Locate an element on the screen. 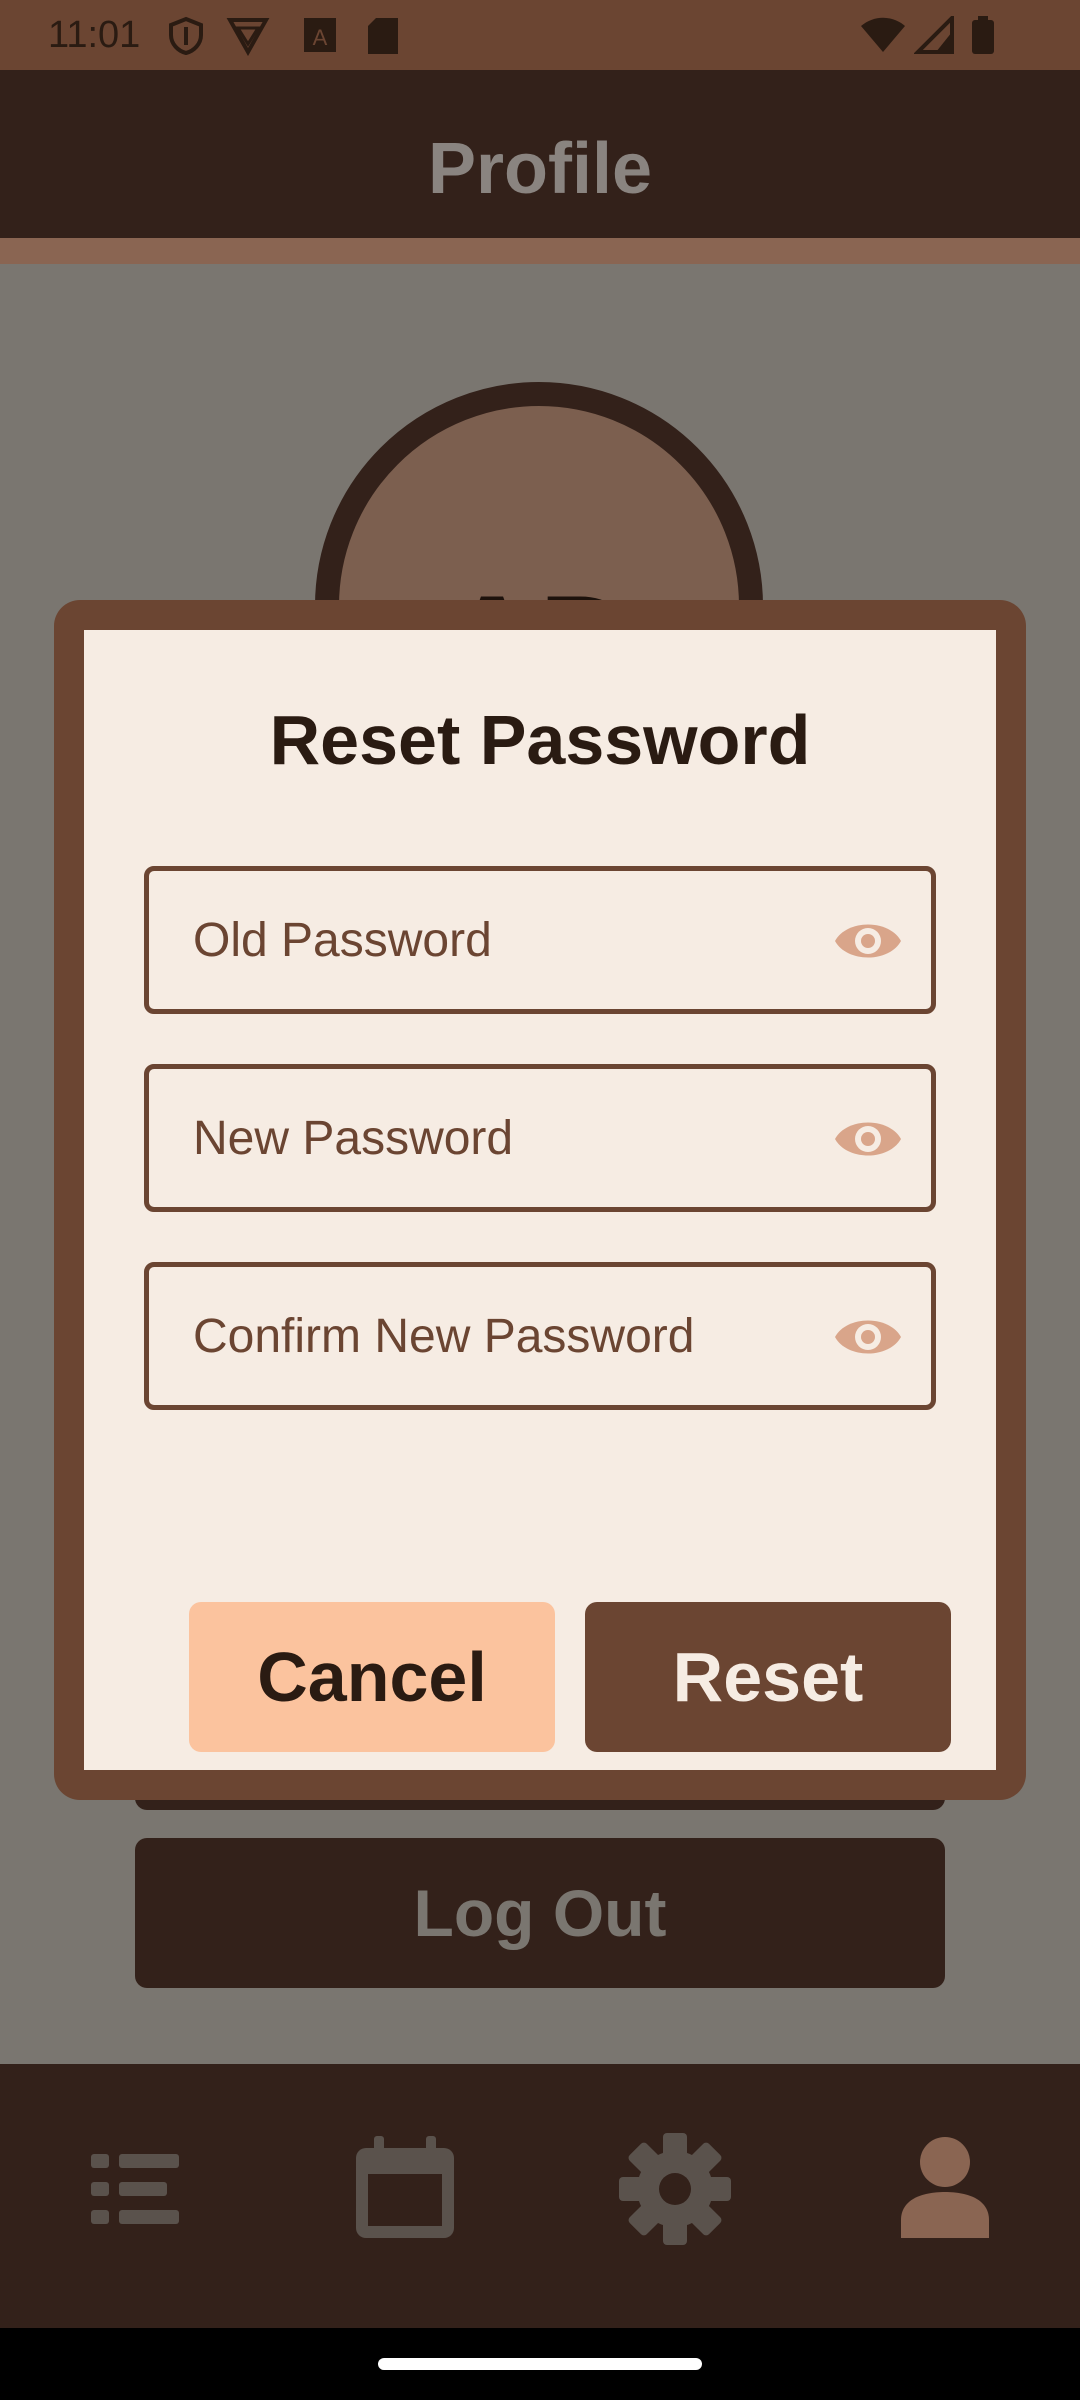 The width and height of the screenshot is (1080, 2400). confirm-password-field is located at coordinates (540, 1336).